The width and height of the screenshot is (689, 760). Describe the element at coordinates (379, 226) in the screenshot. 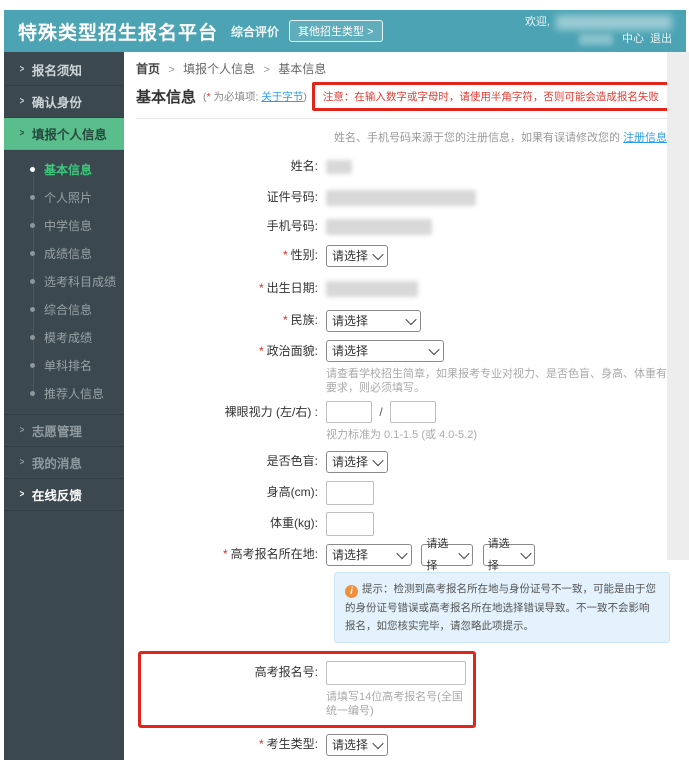

I see `phone-value-redacted` at that location.